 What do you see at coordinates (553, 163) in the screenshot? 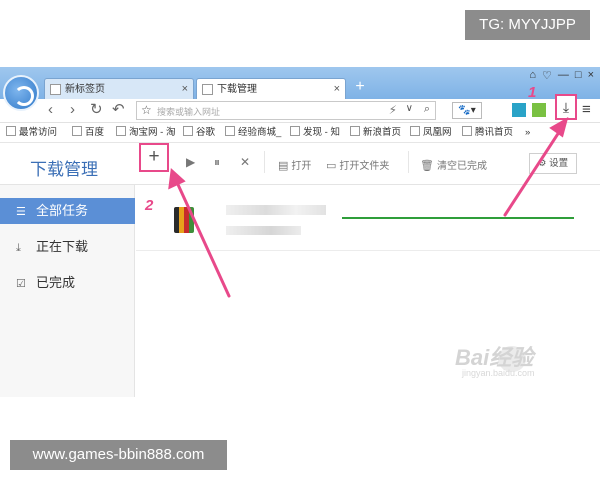
I see `settings-button: ⚙ 设置` at bounding box center [553, 163].